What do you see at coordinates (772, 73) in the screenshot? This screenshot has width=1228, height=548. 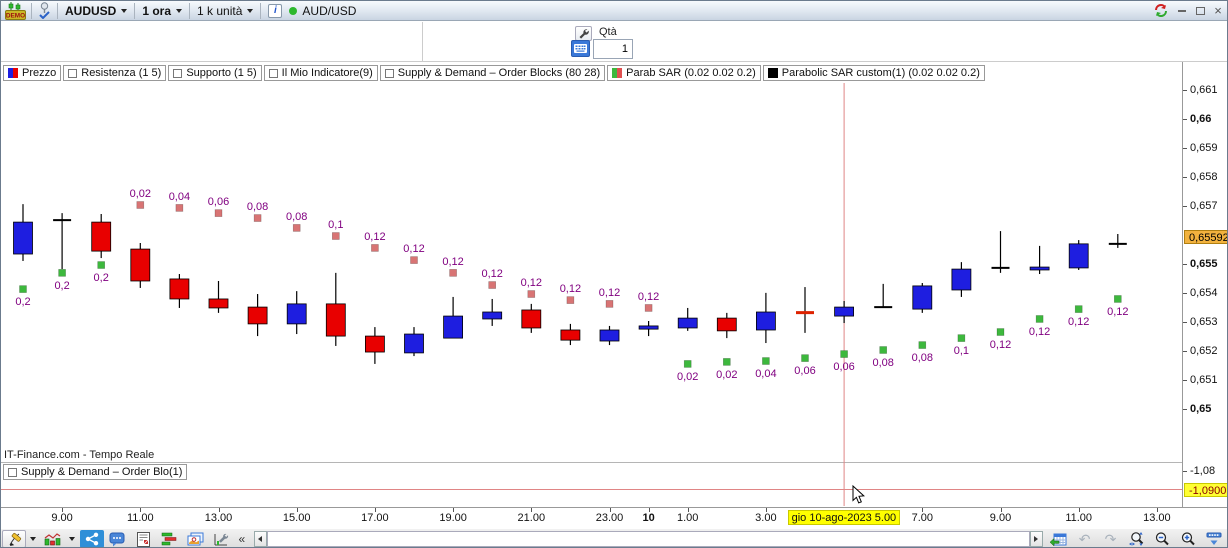 I see `black-series-icon` at bounding box center [772, 73].